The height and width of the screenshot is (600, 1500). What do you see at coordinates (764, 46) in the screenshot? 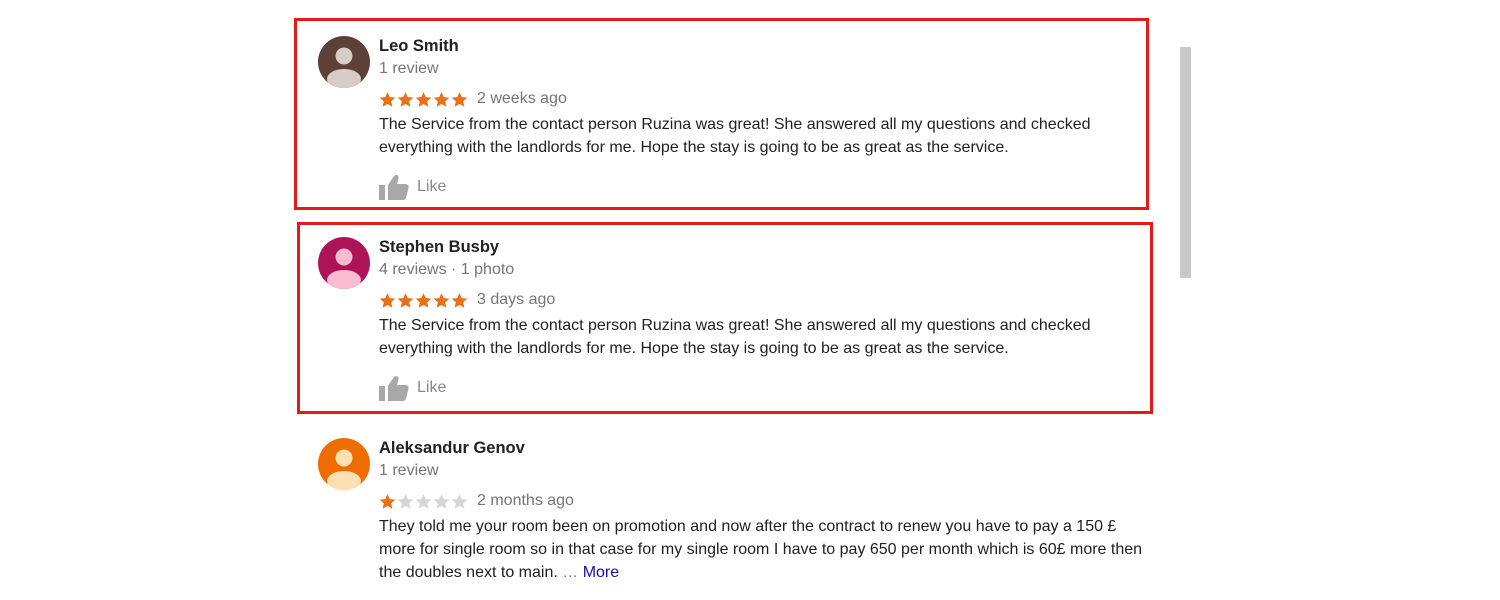
I see `reviewer-name: Leo Smith` at bounding box center [764, 46].